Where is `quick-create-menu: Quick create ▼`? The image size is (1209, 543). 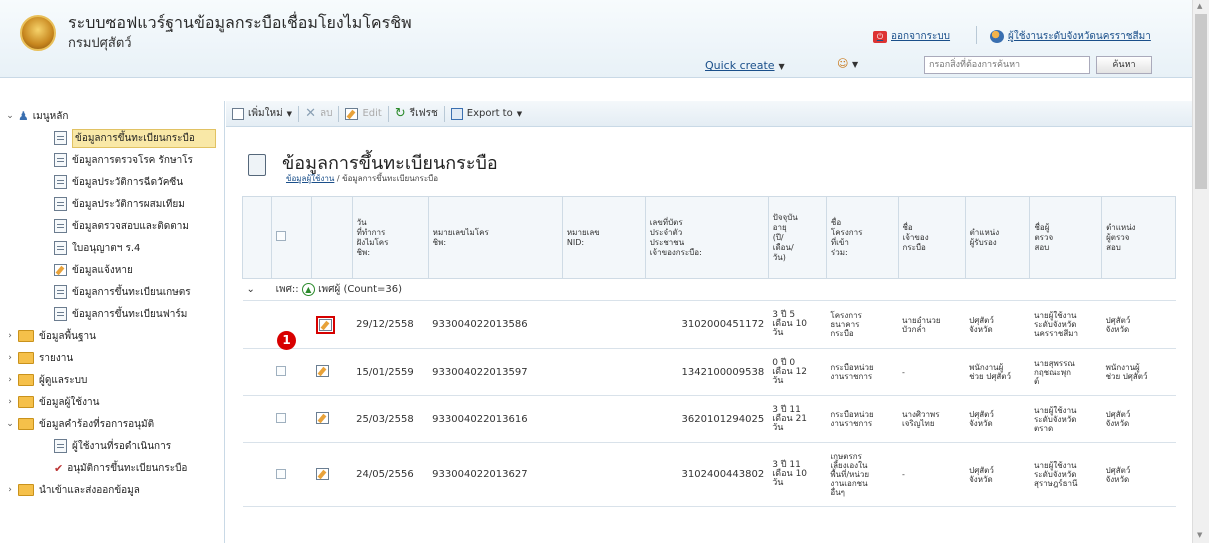
quick-create-menu: Quick create ▼ is located at coordinates (745, 65).